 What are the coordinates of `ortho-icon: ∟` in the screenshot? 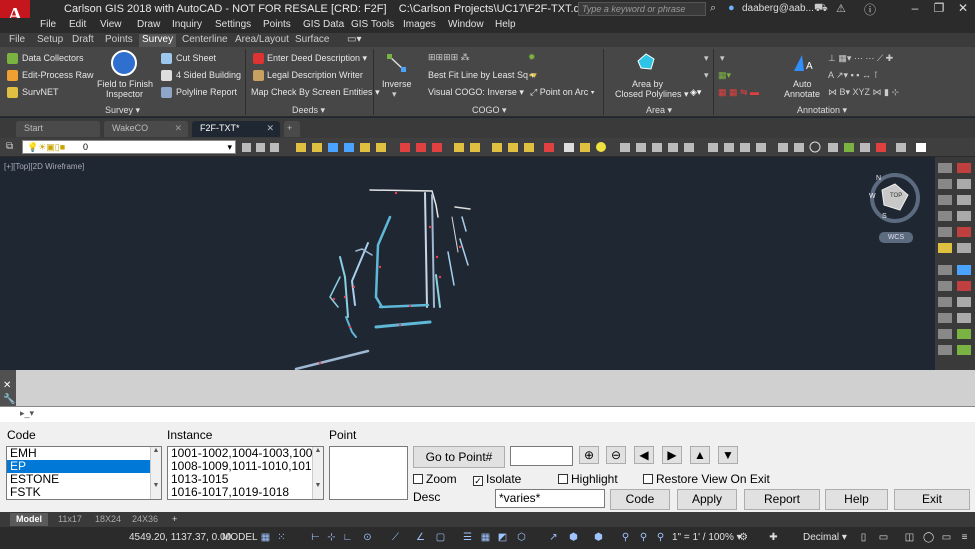 It's located at (347, 537).